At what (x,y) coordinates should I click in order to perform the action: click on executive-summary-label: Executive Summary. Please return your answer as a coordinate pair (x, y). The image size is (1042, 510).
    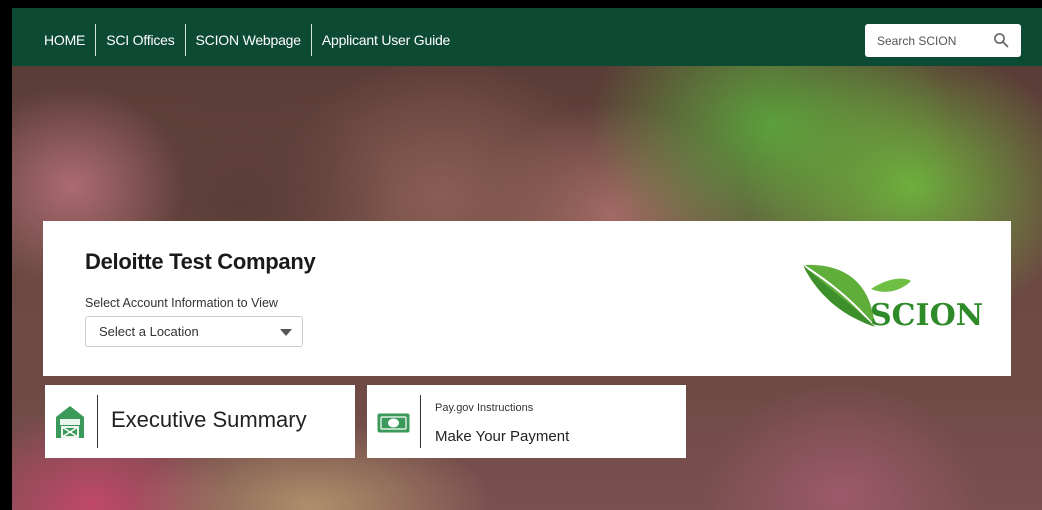
    Looking at the image, I should click on (209, 419).